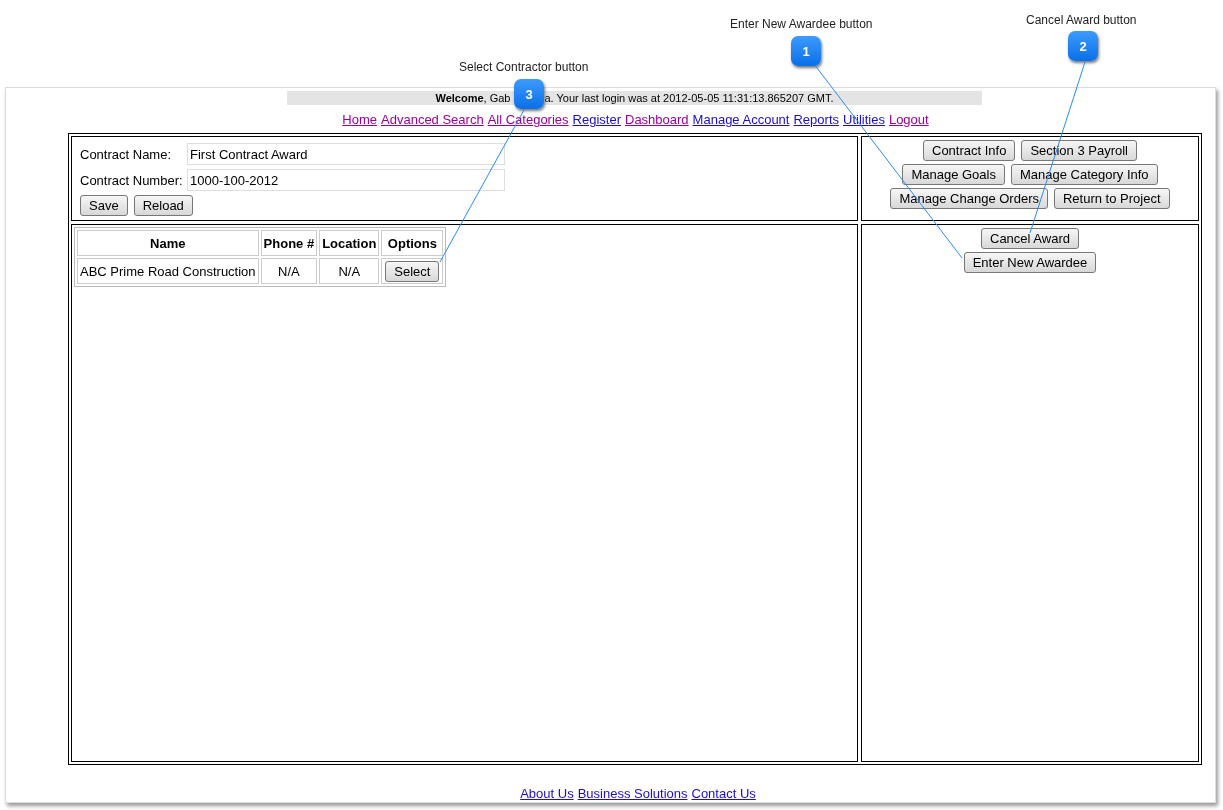 The height and width of the screenshot is (810, 1223). Describe the element at coordinates (104, 205) in the screenshot. I see `form-button: Save` at that location.